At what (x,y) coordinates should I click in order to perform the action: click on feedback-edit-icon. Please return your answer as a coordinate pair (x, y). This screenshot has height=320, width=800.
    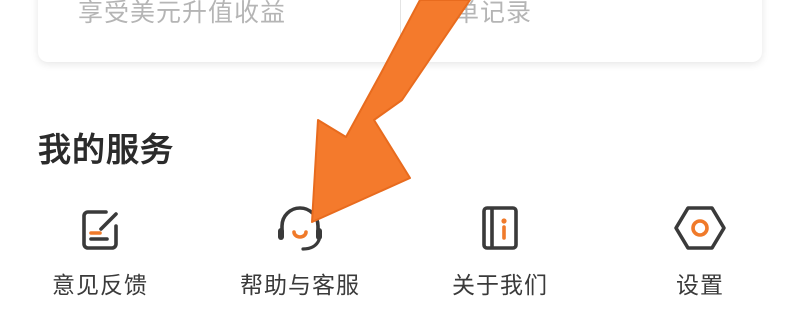
    Looking at the image, I should click on (100, 228).